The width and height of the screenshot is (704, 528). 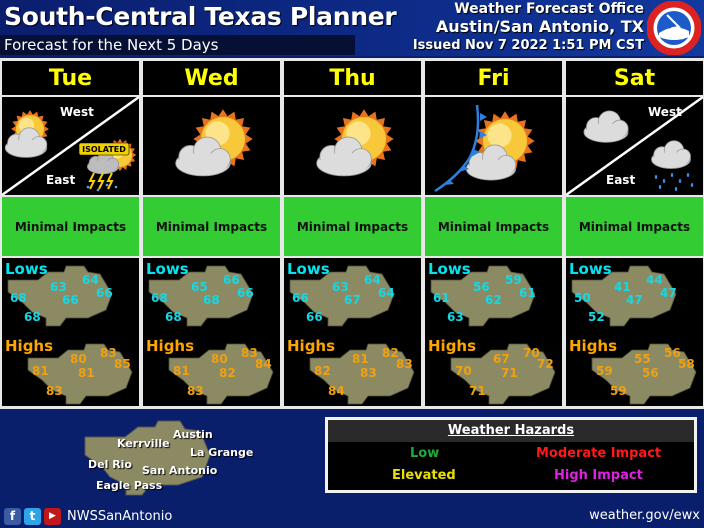 I want to click on hazard-level-elevated: Elevated, so click(x=424, y=475).